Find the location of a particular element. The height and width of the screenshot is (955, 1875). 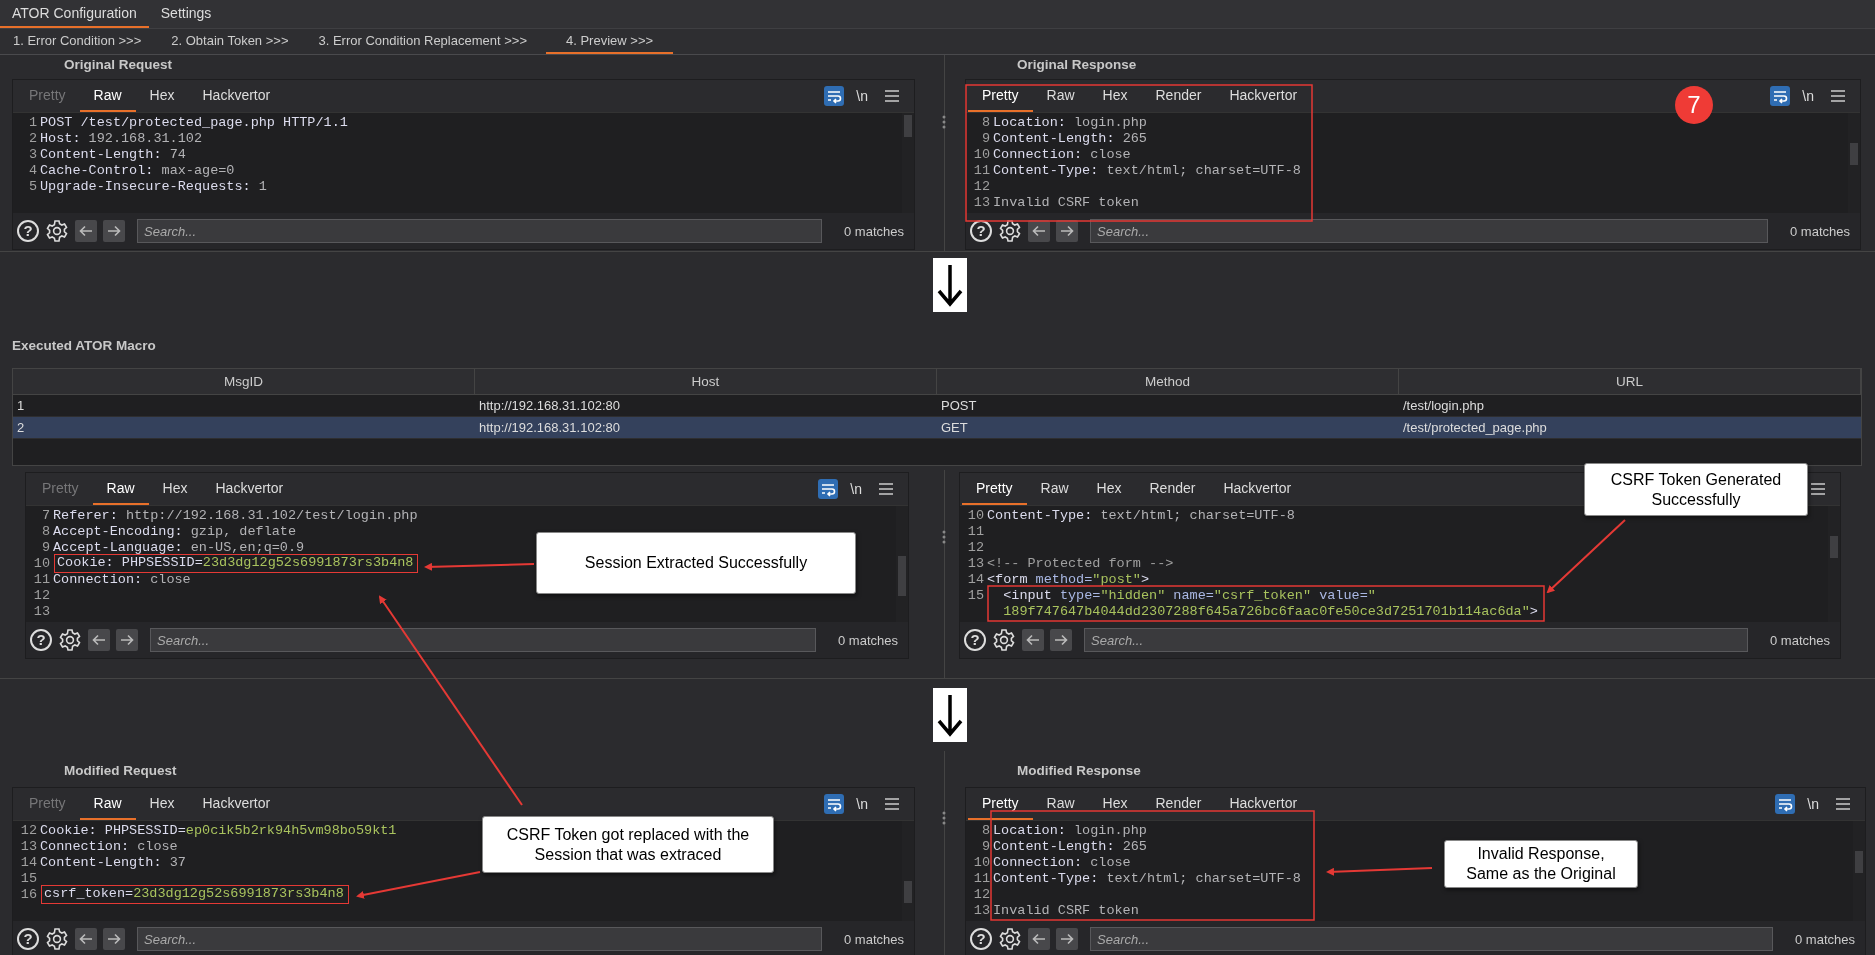

callout: Invalid Response, Same as the Original is located at coordinates (1541, 864).